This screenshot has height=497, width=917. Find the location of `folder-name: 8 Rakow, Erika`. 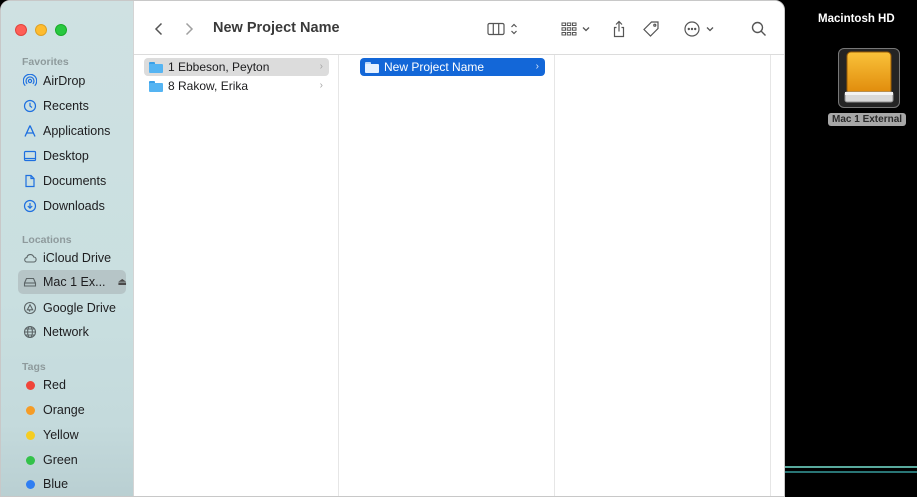

folder-name: 8 Rakow, Erika is located at coordinates (208, 86).